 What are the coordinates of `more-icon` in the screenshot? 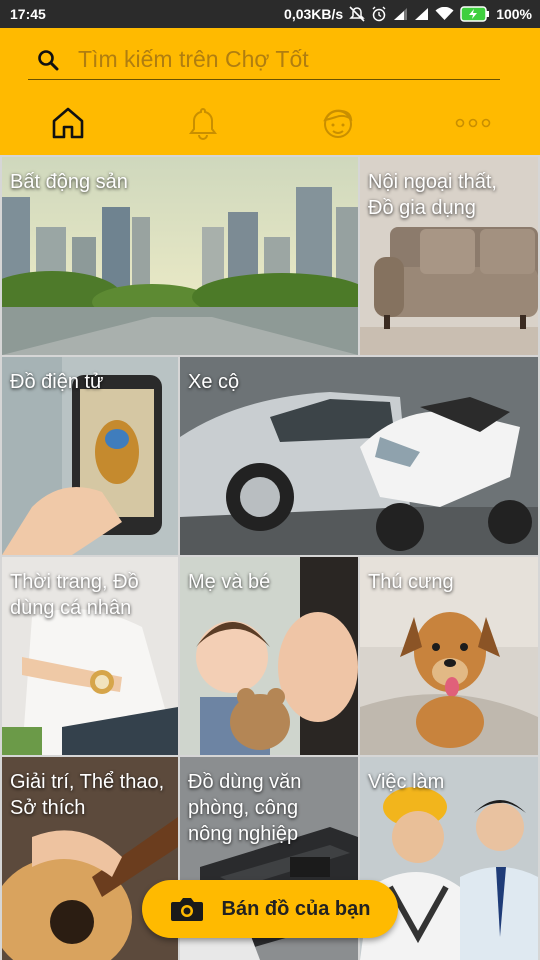 It's located at (472, 123).